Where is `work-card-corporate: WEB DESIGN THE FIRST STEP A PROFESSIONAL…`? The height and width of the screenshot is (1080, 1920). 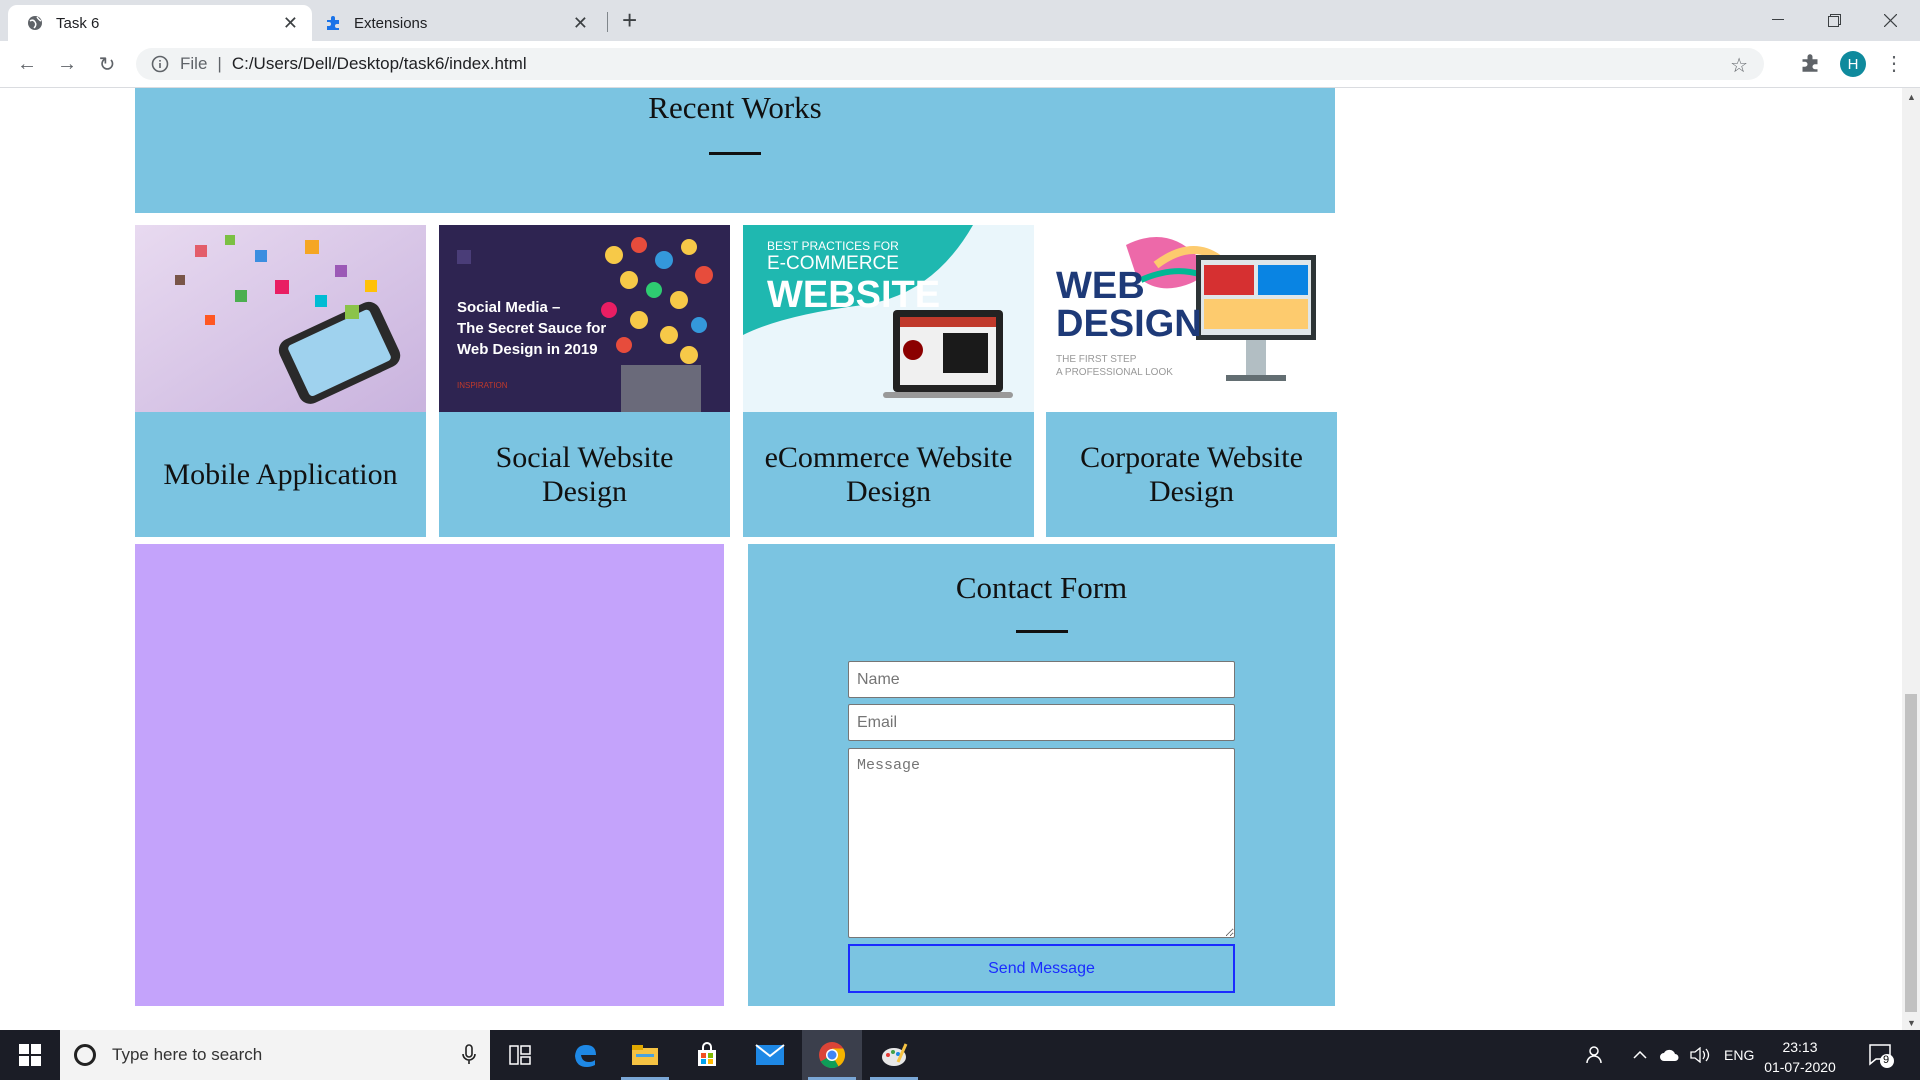 work-card-corporate: WEB DESIGN THE FIRST STEP A PROFESSIONAL… is located at coordinates (1191, 381).